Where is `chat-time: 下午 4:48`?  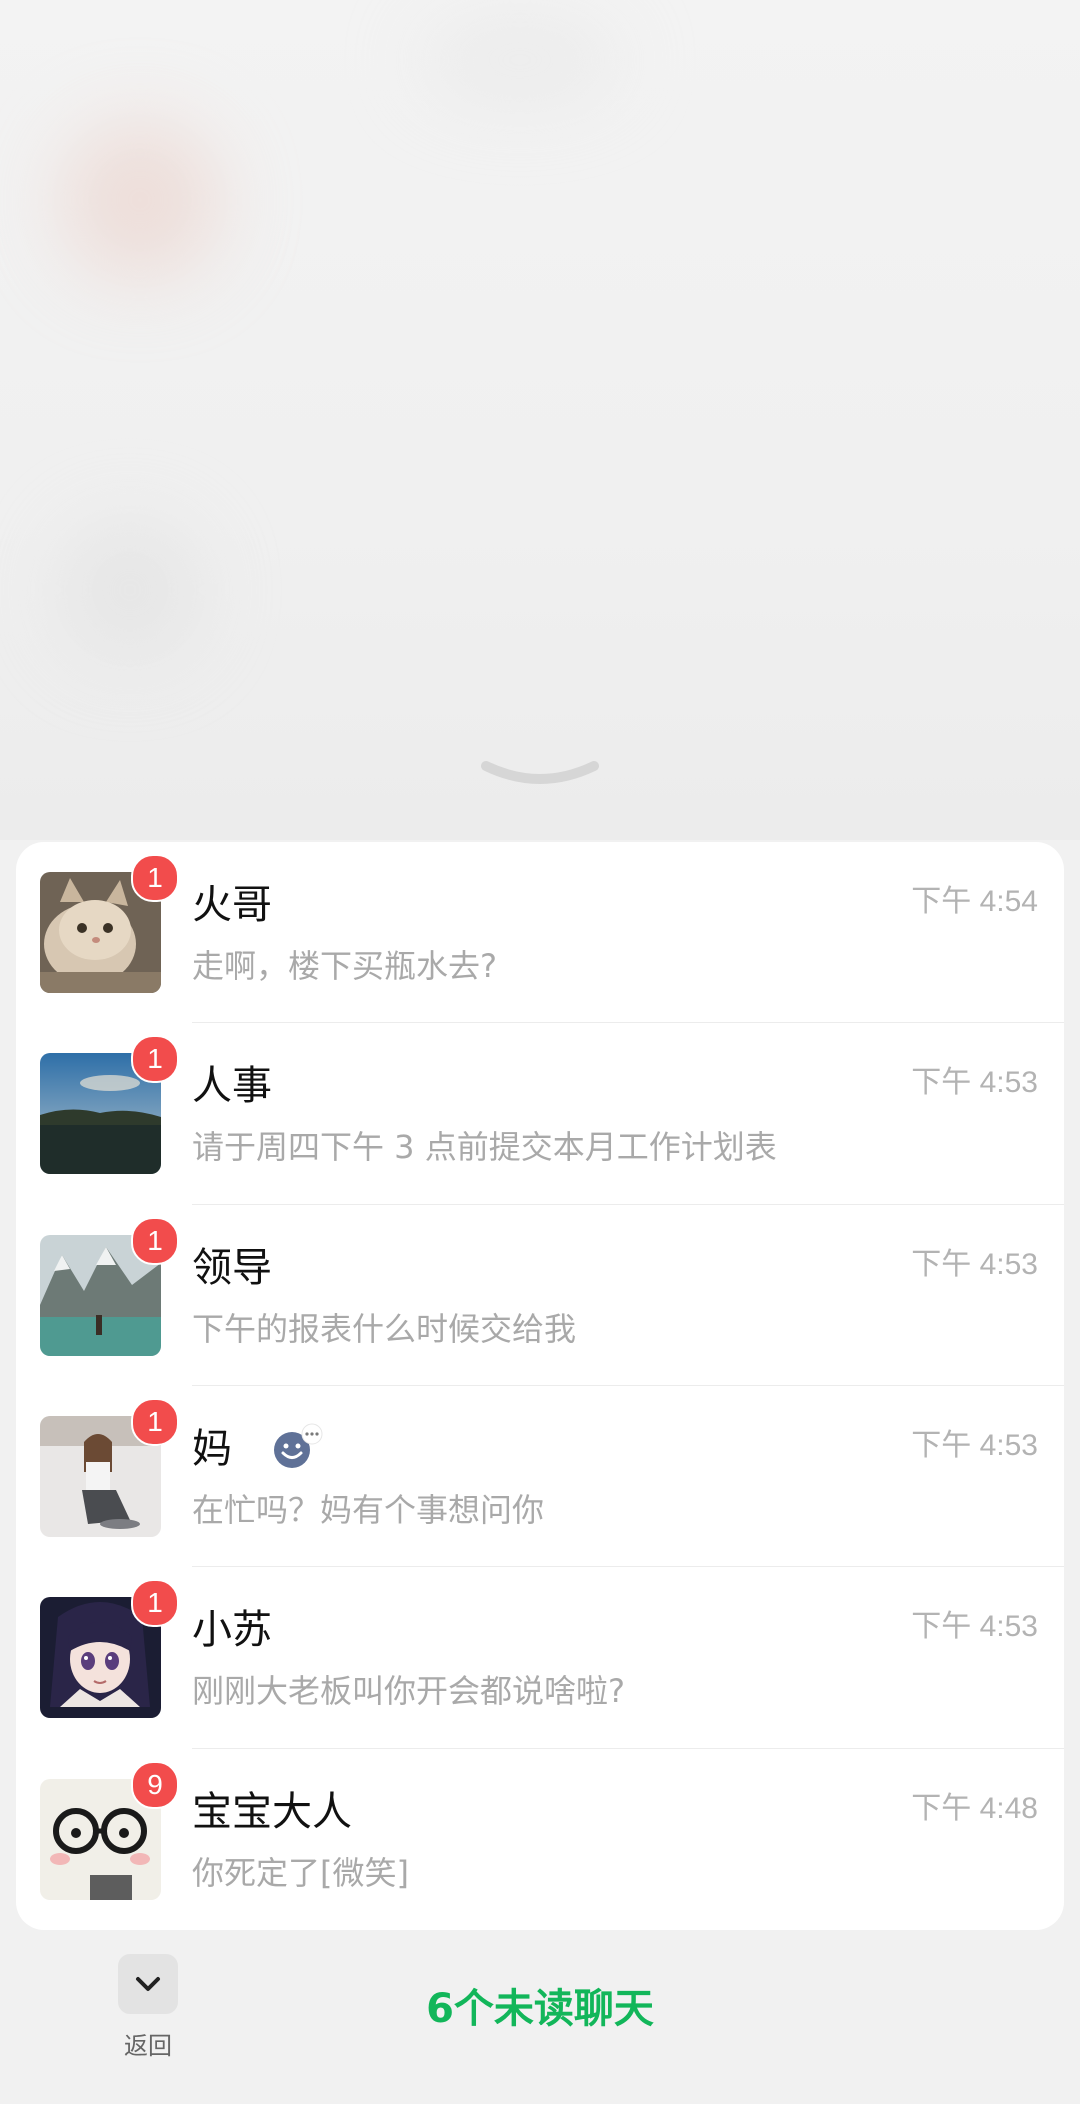
chat-time: 下午 4:48 is located at coordinates (974, 1808).